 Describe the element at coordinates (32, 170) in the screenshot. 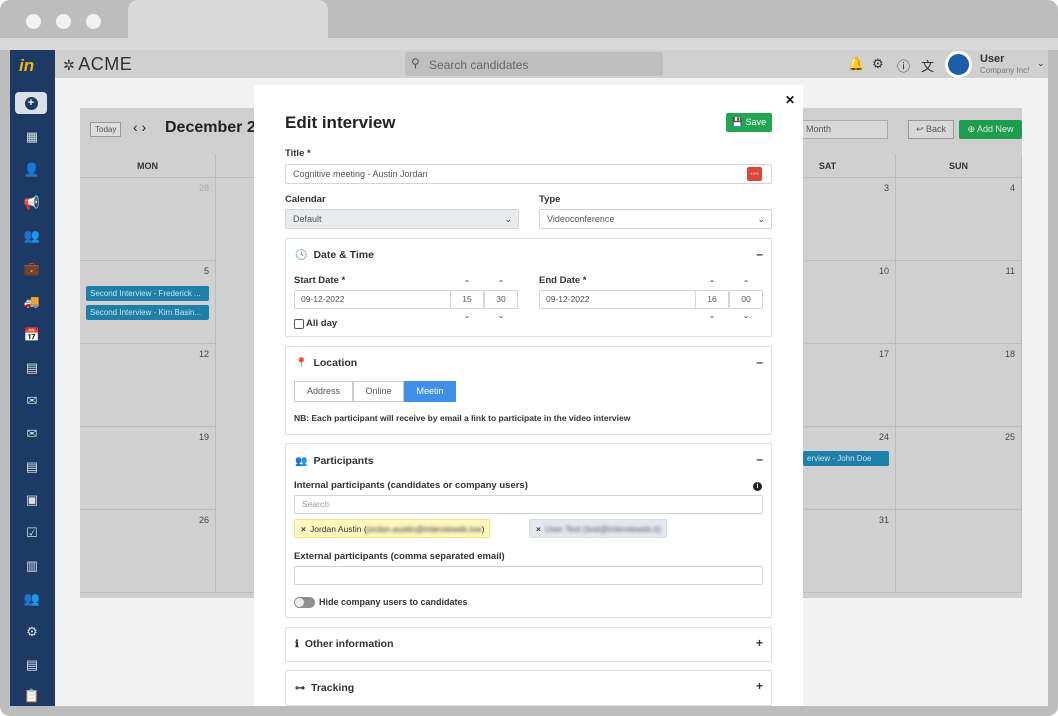

I see `search-user-icon: 👤` at that location.